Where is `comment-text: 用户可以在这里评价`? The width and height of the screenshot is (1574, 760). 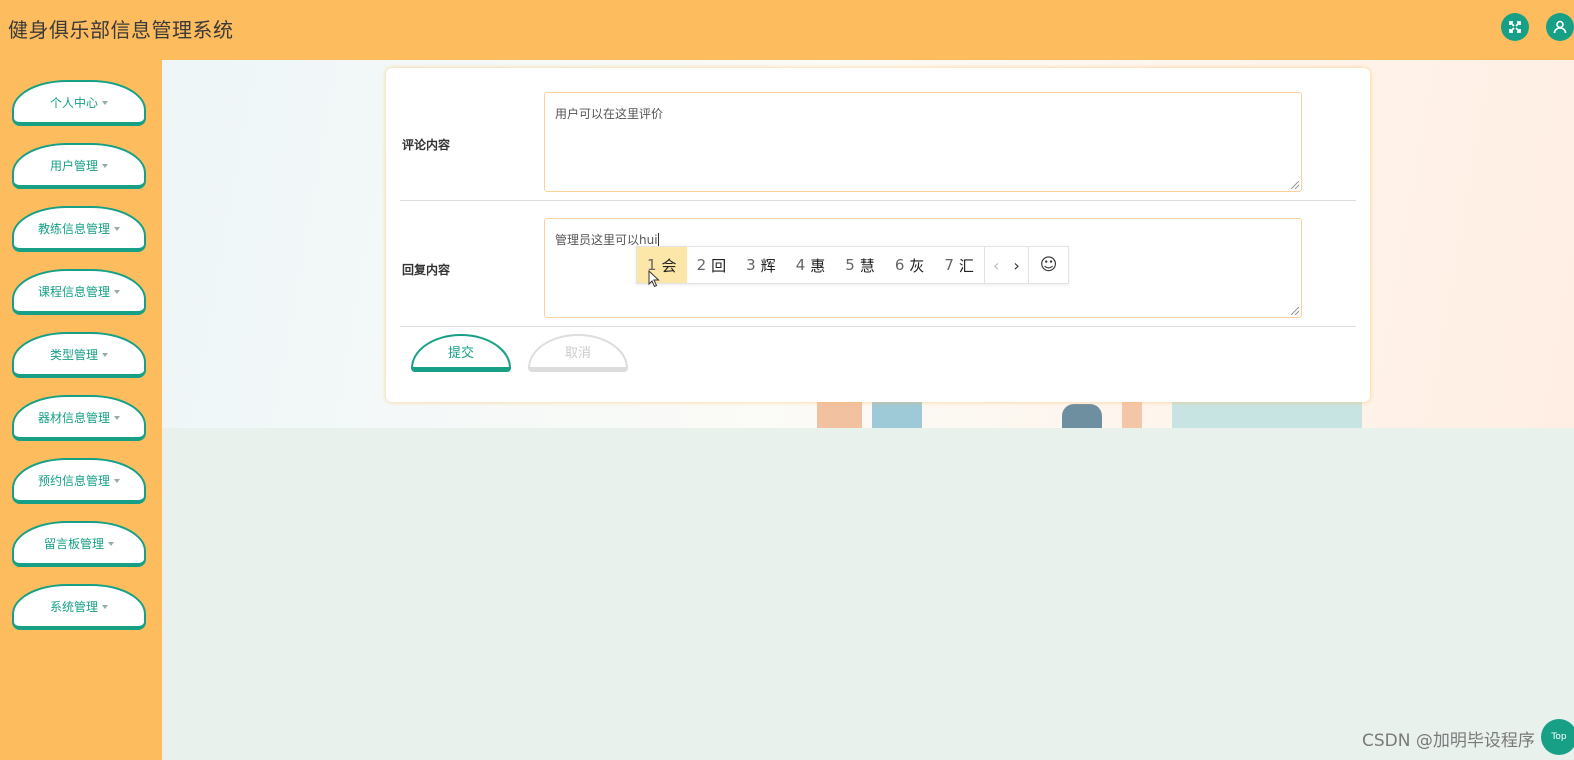
comment-text: 用户可以在这里评价 is located at coordinates (609, 114).